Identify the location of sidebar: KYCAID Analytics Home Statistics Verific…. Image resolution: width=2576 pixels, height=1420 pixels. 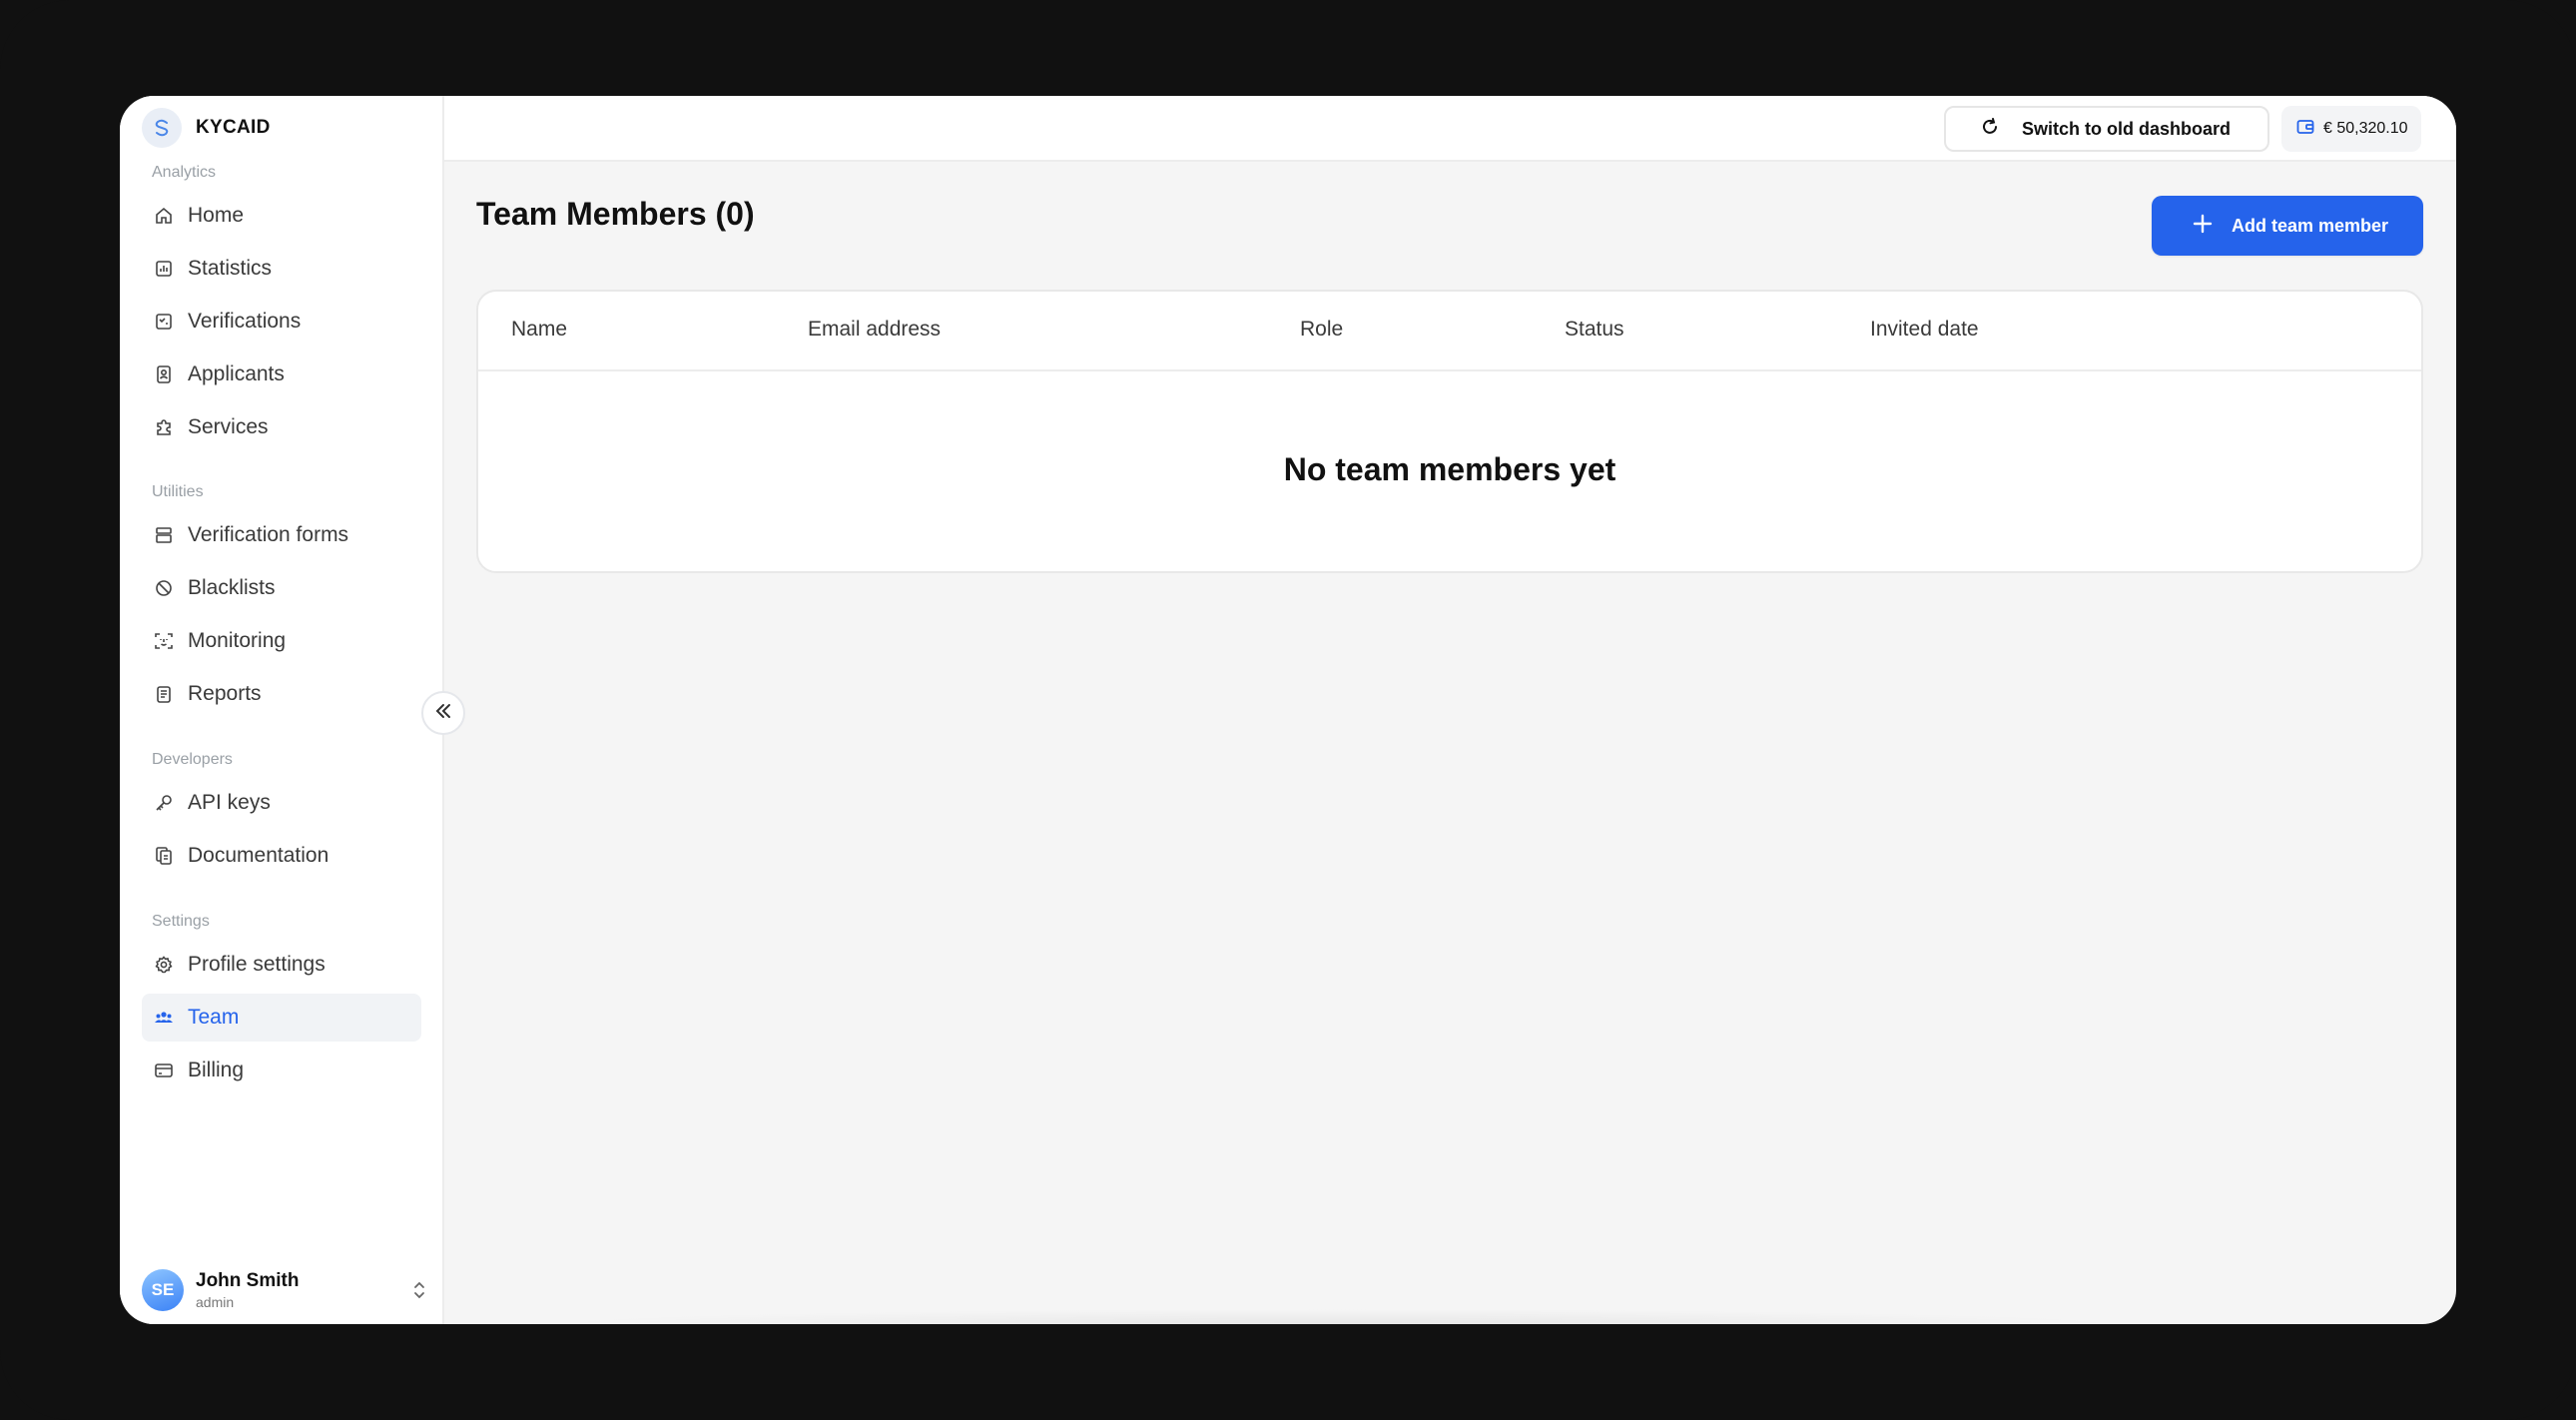
(282, 710).